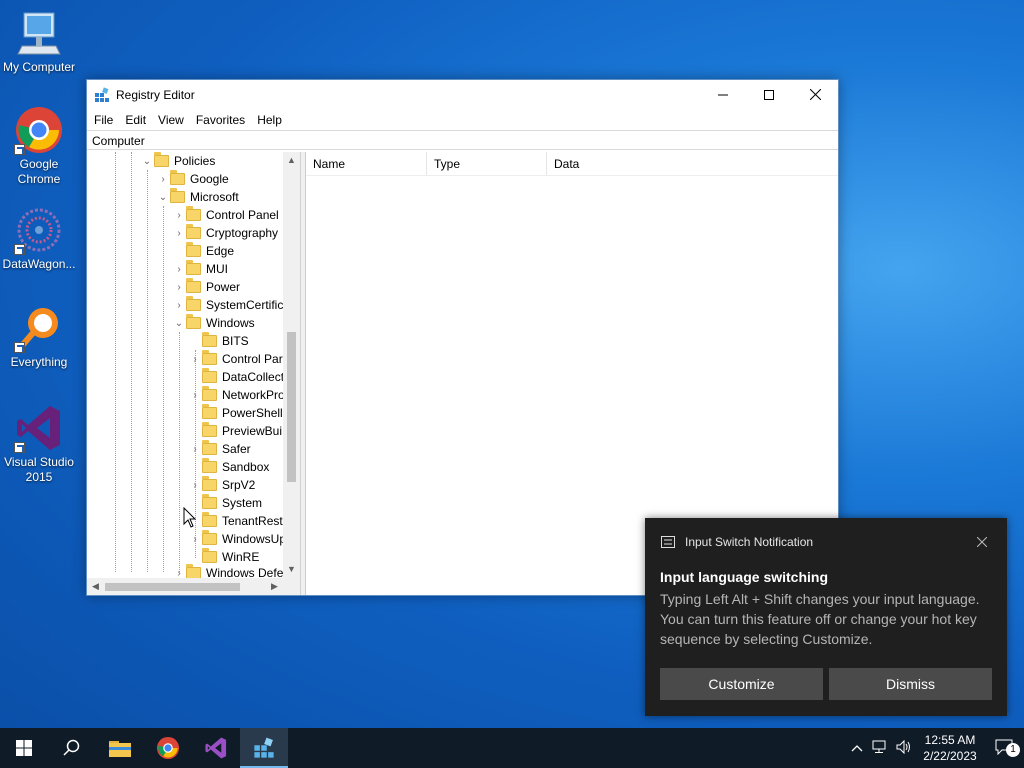 This screenshot has width=1024, height=768. I want to click on taskbar-visual-studio, so click(216, 748).